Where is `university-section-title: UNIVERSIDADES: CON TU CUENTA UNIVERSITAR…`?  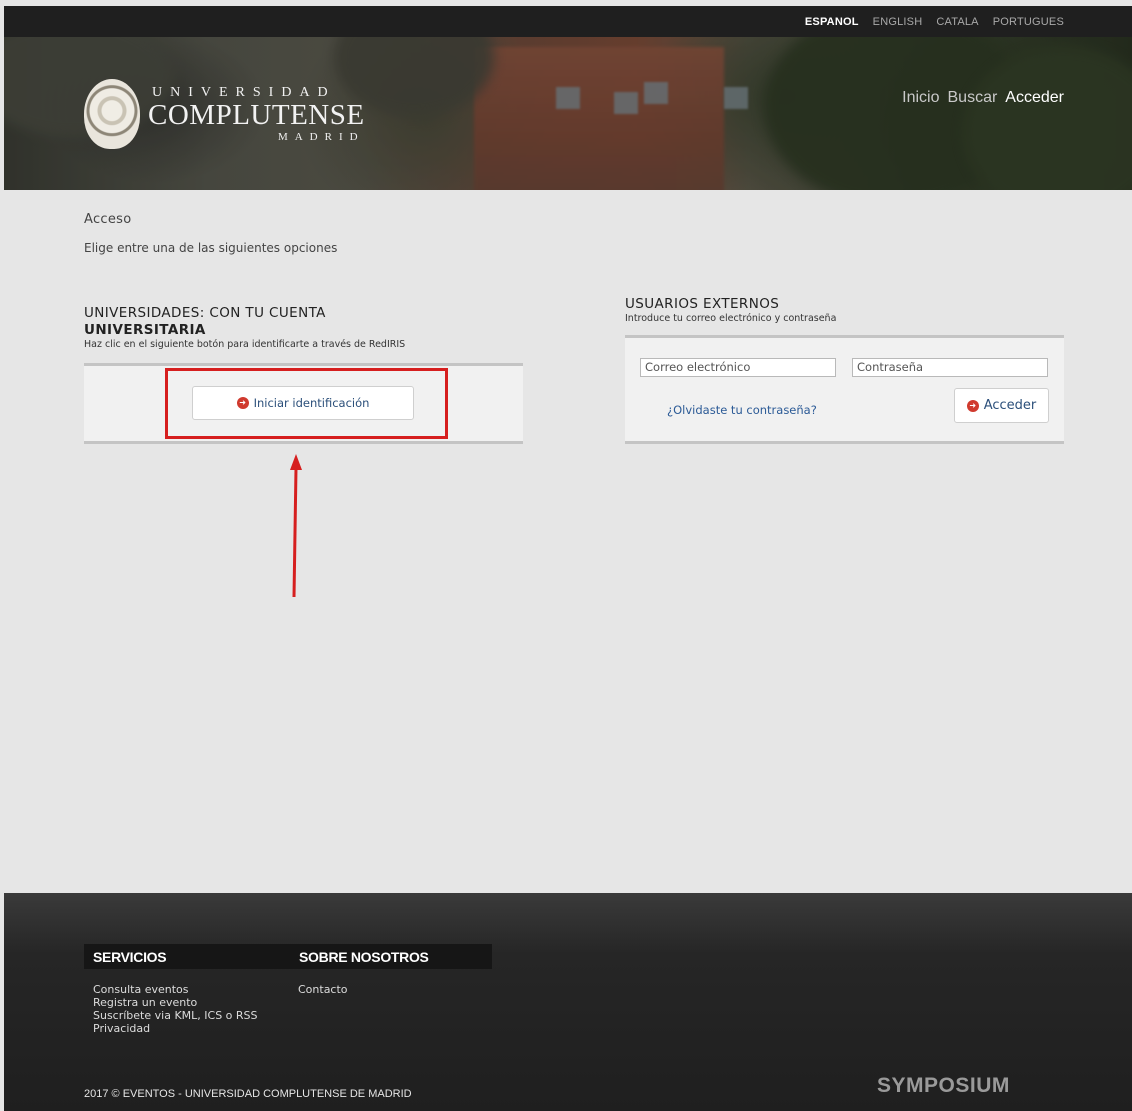
university-section-title: UNIVERSIDADES: CON TU CUENTA UNIVERSITAR… is located at coordinates (303, 322).